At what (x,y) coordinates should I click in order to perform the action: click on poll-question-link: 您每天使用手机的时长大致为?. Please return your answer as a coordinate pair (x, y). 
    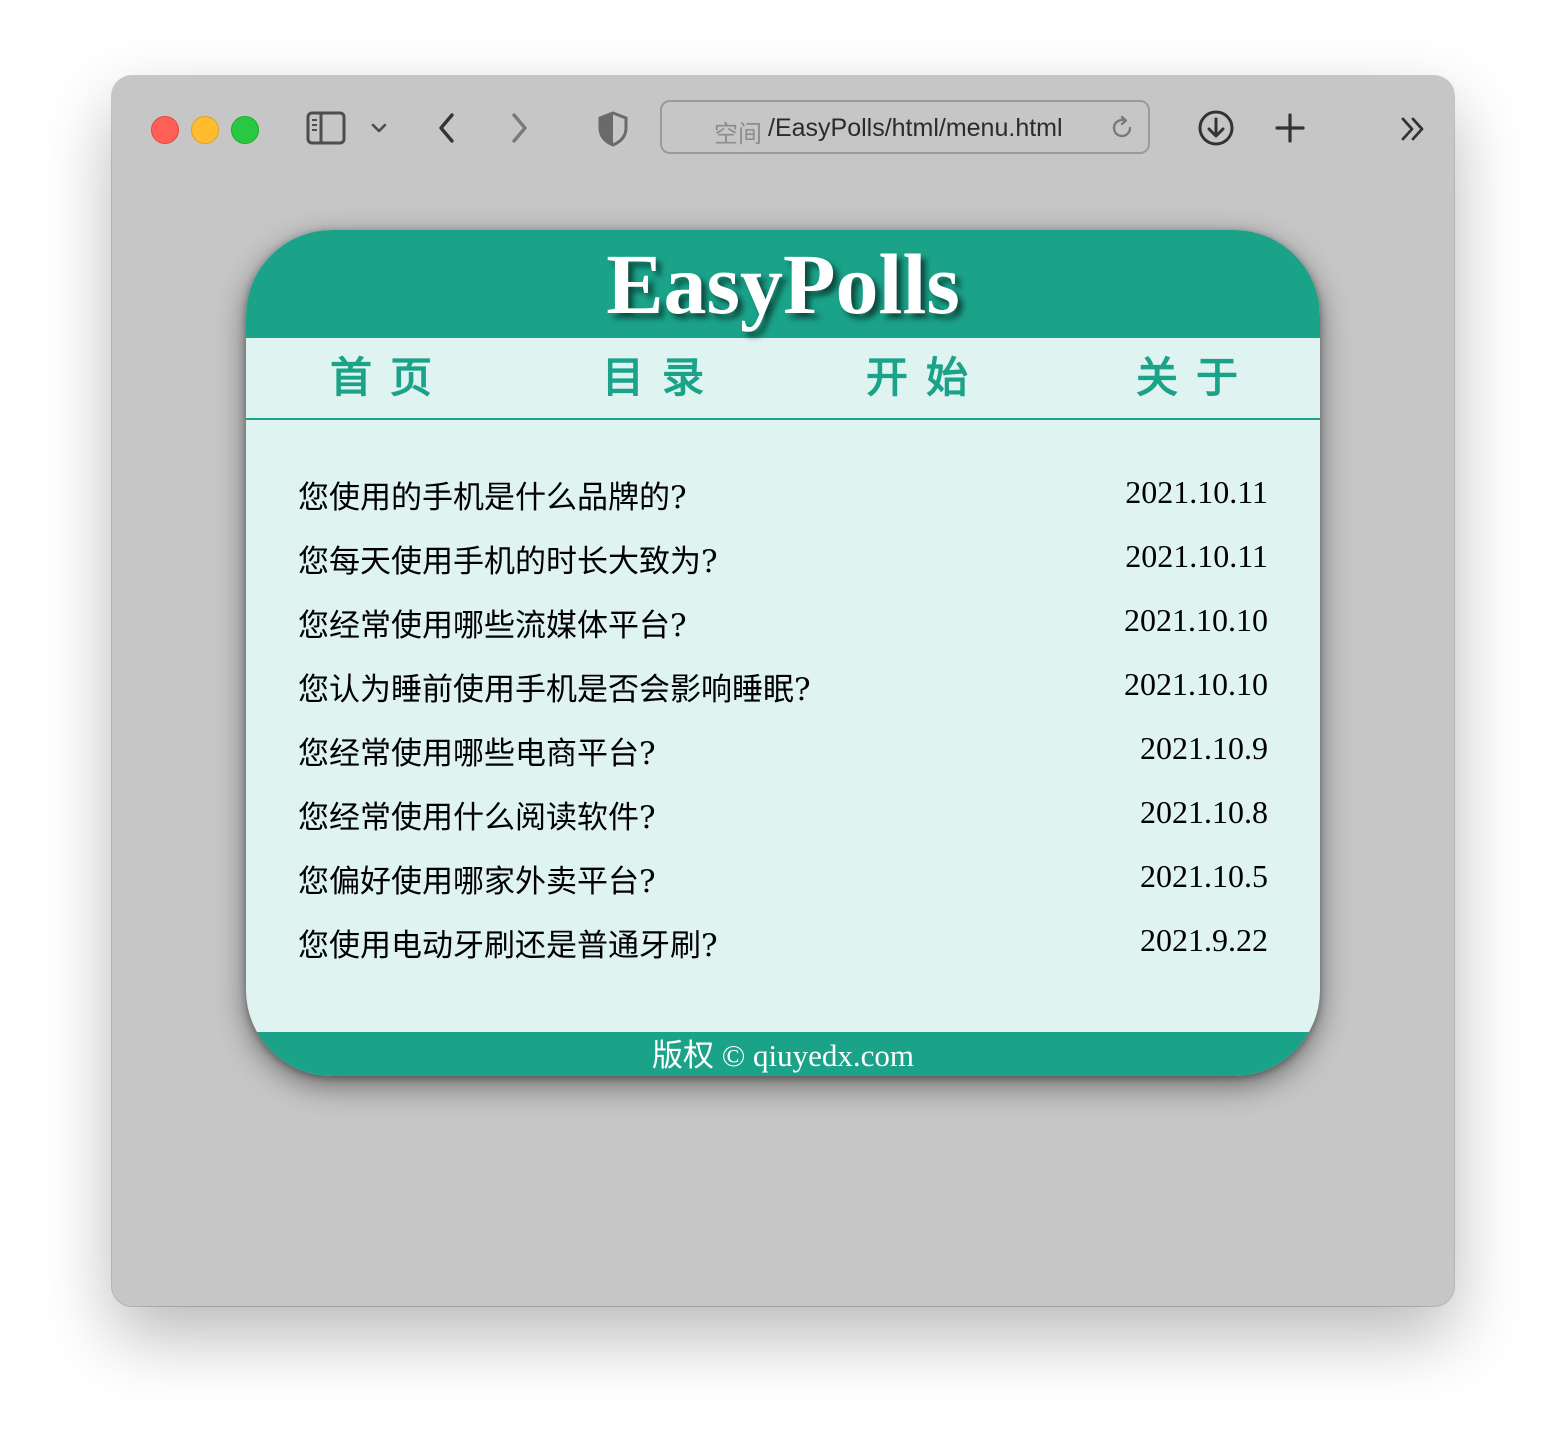
    Looking at the image, I should click on (508, 562).